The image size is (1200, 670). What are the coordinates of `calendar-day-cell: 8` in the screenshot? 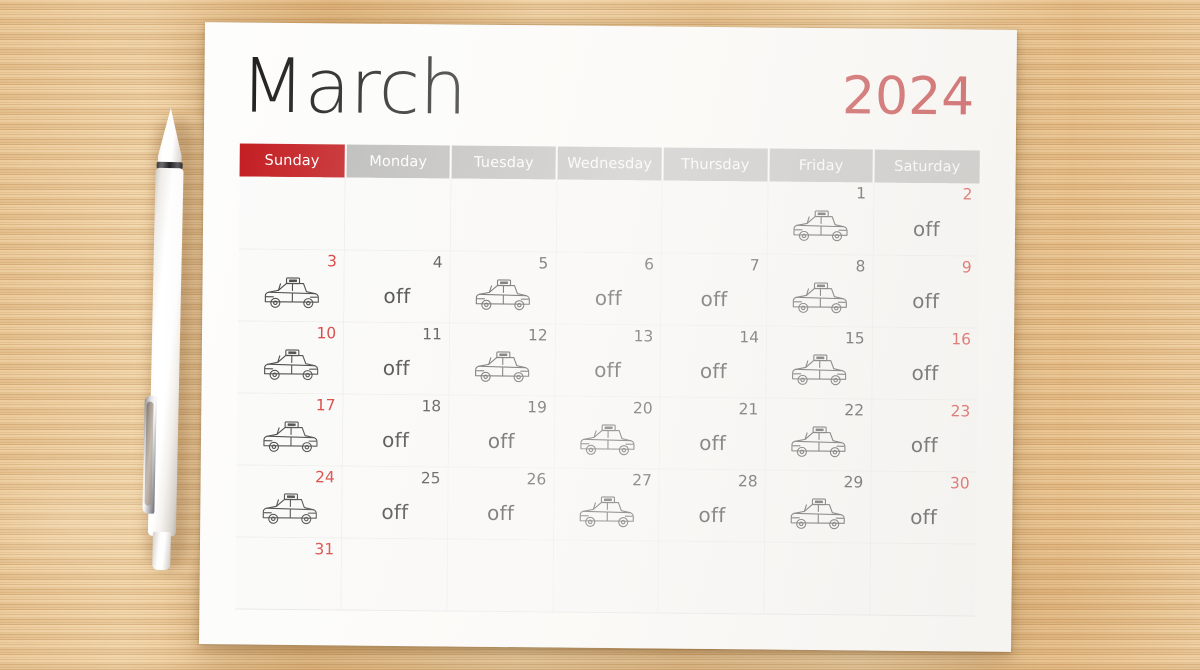 It's located at (820, 290).